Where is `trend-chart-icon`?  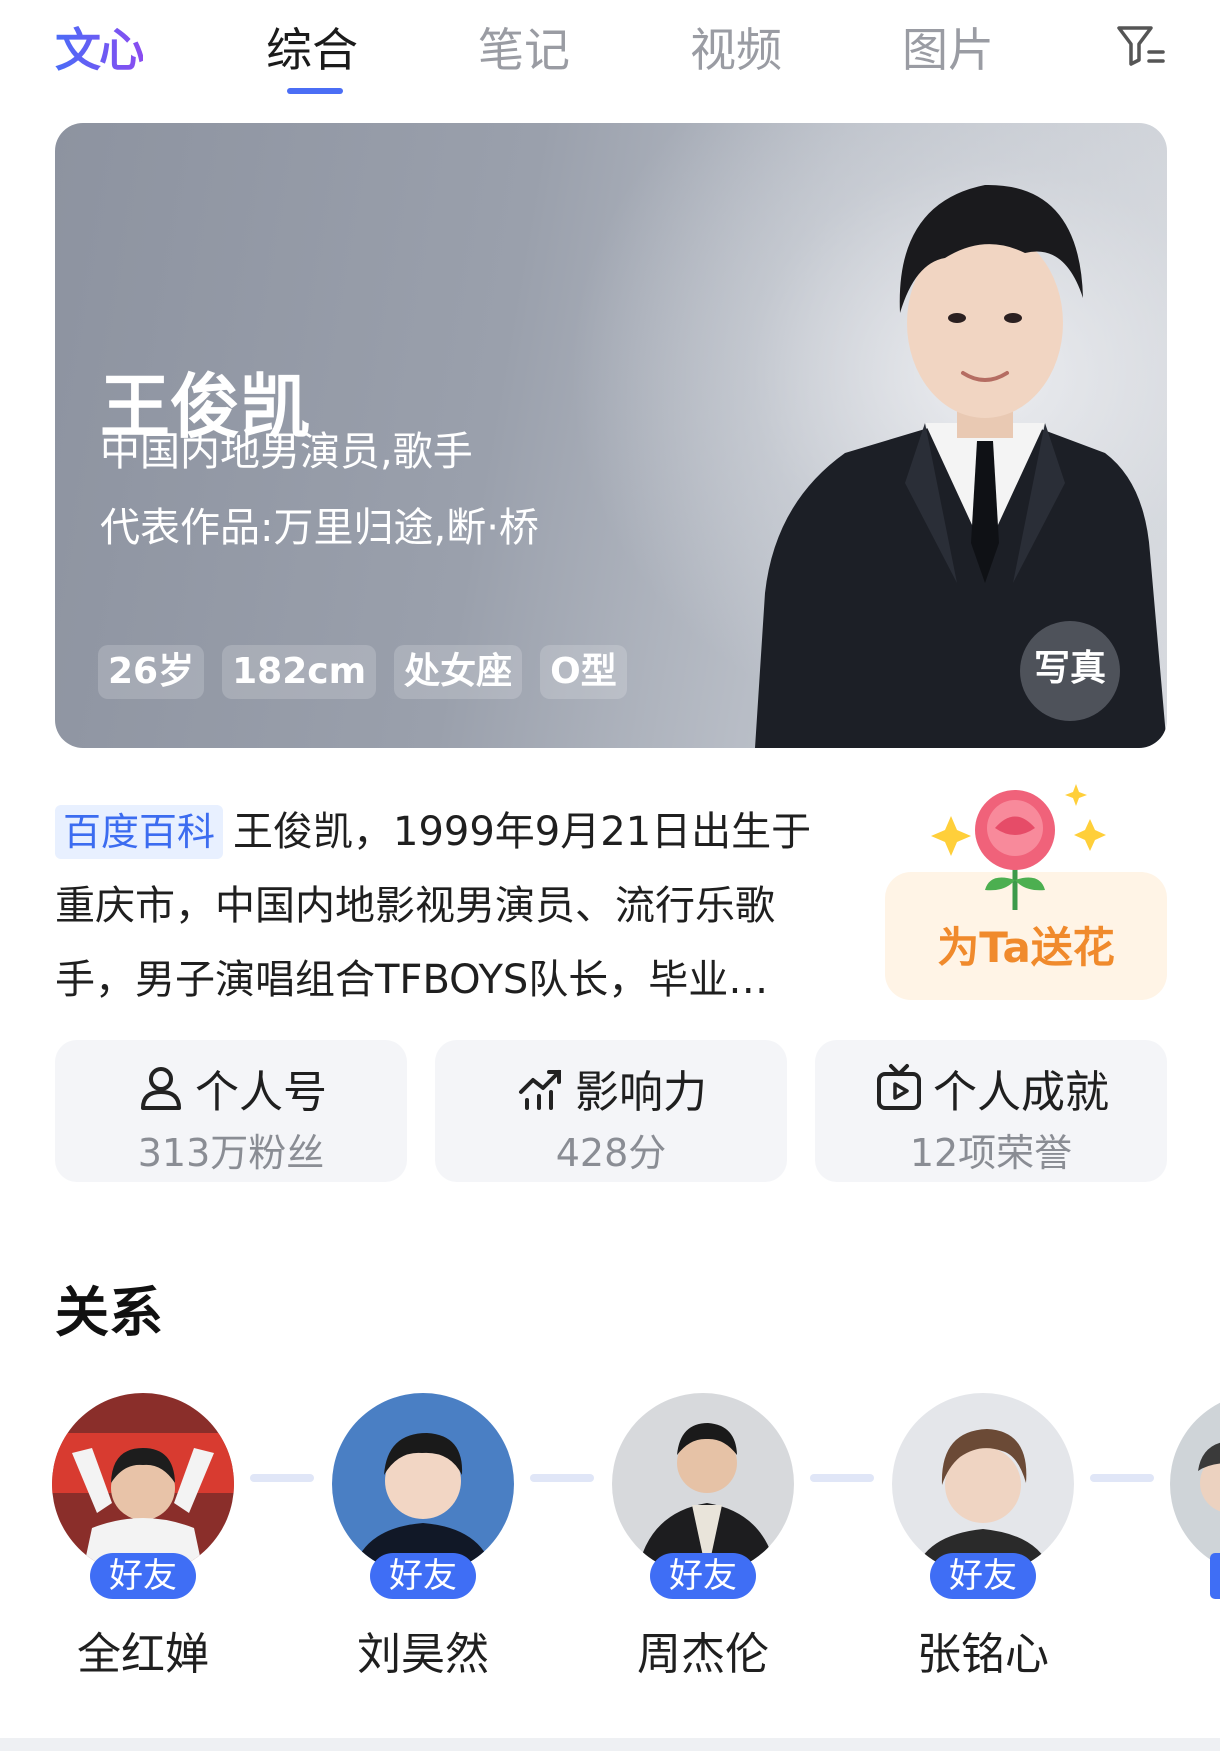
trend-chart-icon is located at coordinates (540, 1090).